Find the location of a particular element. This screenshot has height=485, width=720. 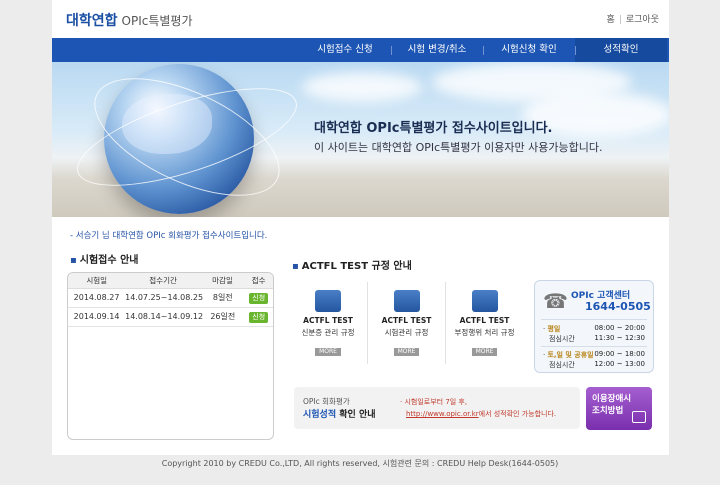

rule-id-card: ACTFL TEST 신분증 관리 규정 MORE is located at coordinates (328, 323).